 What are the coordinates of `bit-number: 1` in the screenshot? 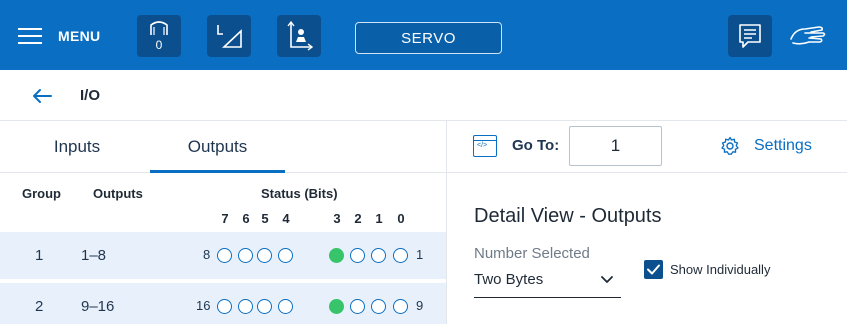 It's located at (379, 218).